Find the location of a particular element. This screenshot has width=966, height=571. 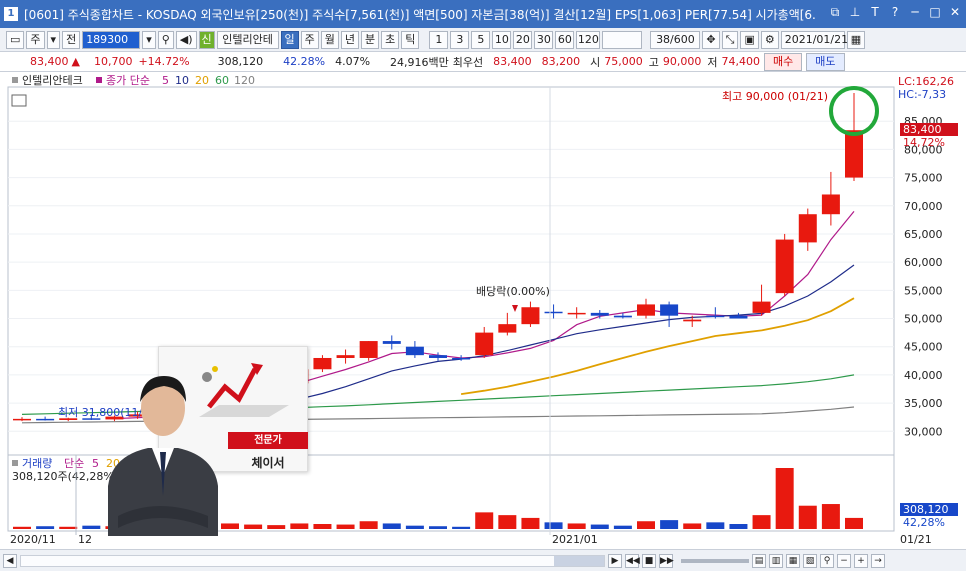

zoom-in-icon: + is located at coordinates (861, 560).